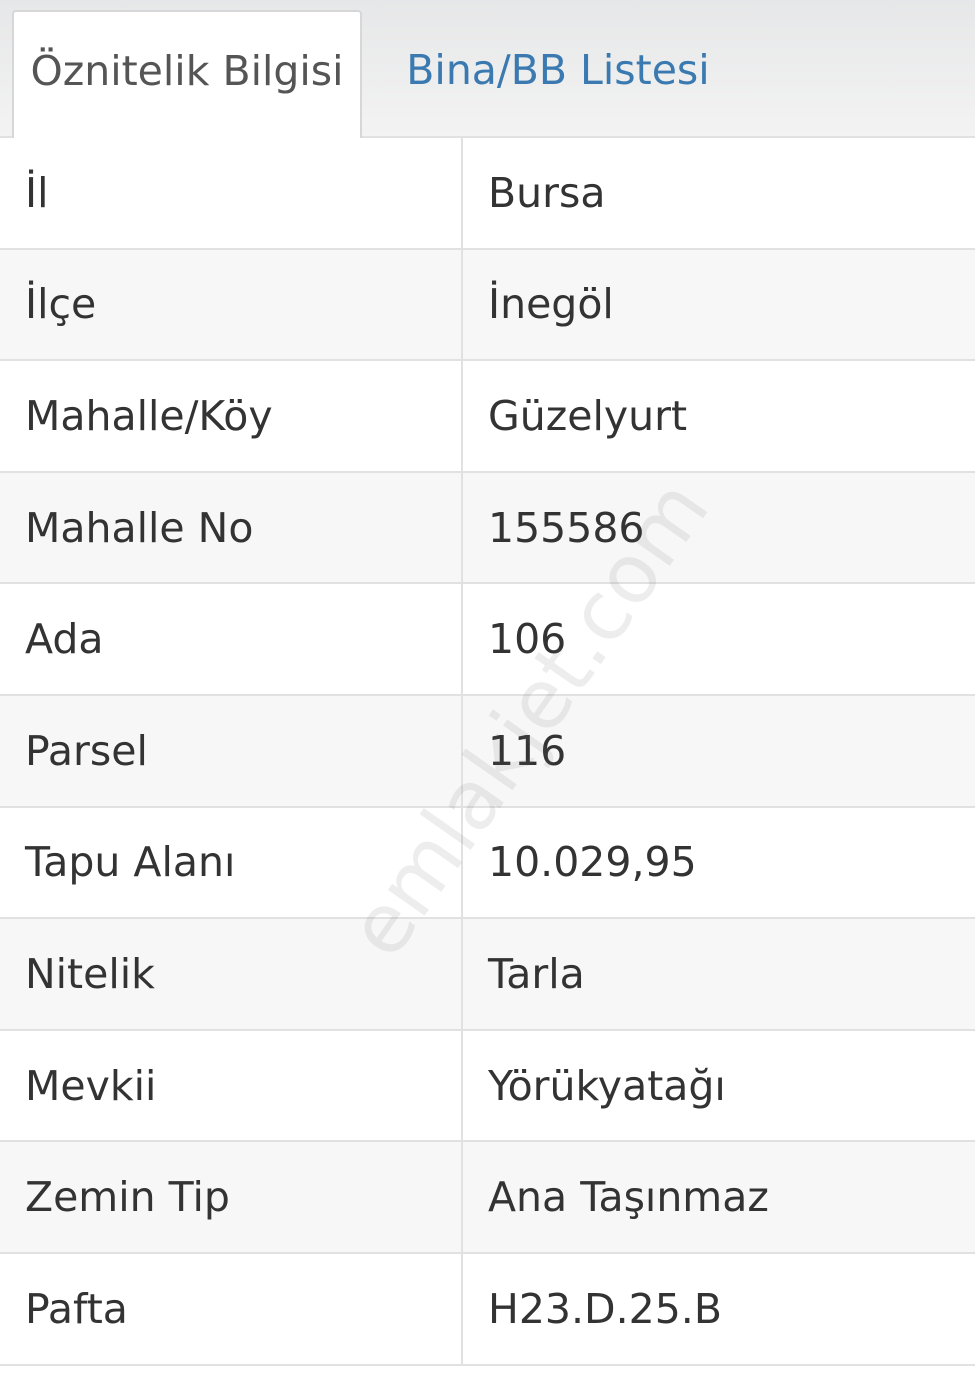  I want to click on attribute-key: Nitelik, so click(231, 974).